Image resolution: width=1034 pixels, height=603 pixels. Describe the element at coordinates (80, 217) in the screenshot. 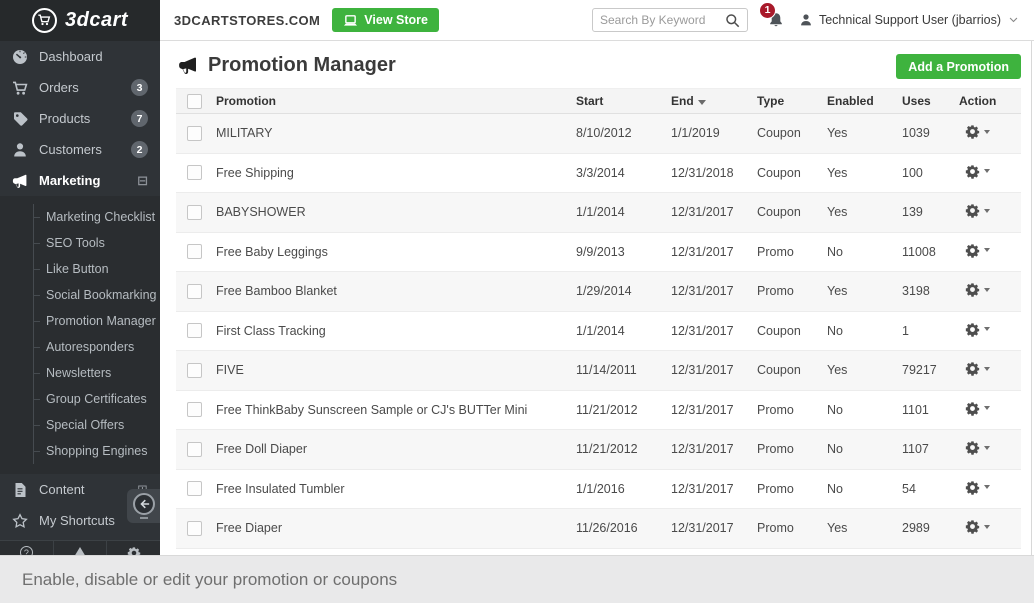

I see `submenu-item: Marketing Checklist` at that location.